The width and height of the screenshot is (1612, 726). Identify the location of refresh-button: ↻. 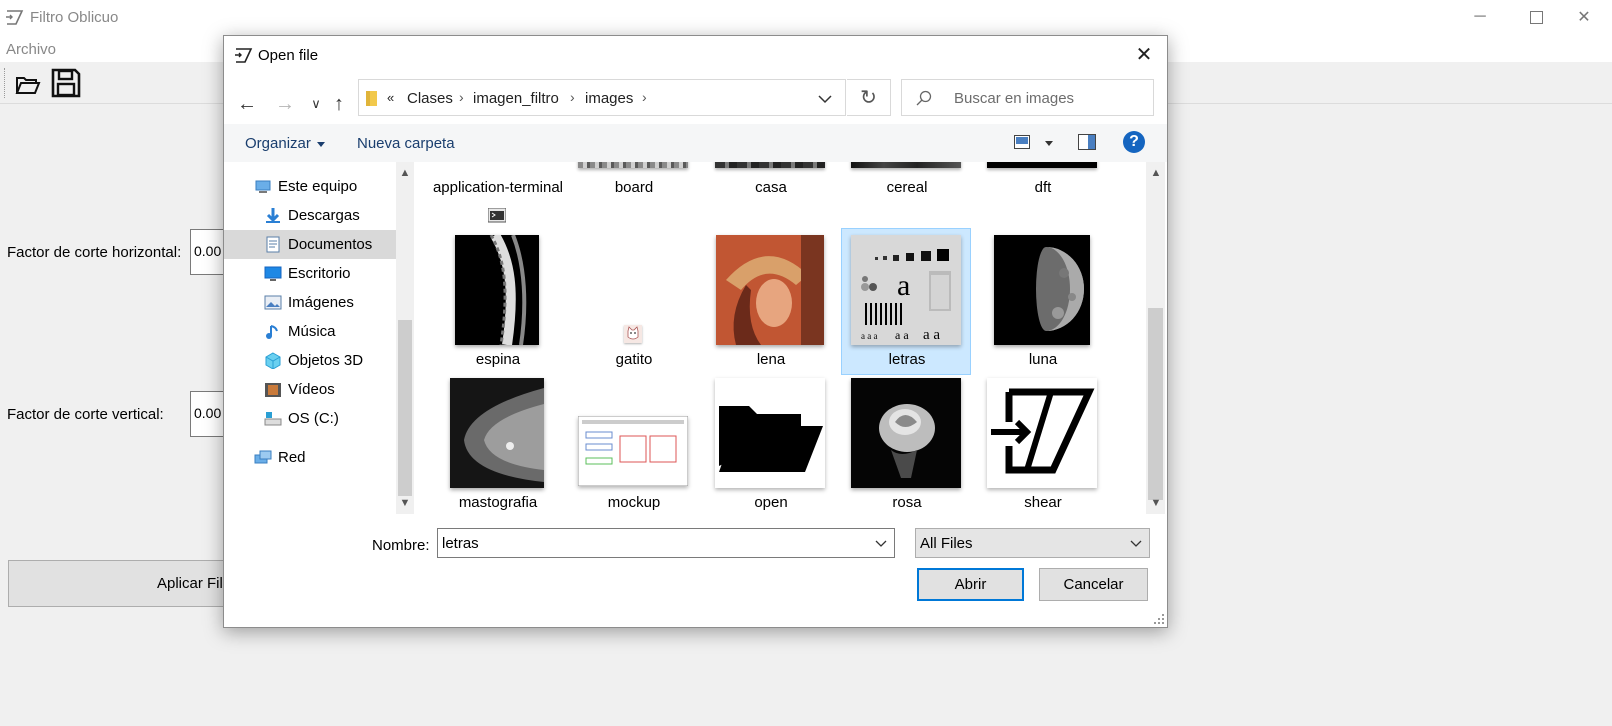
(869, 97).